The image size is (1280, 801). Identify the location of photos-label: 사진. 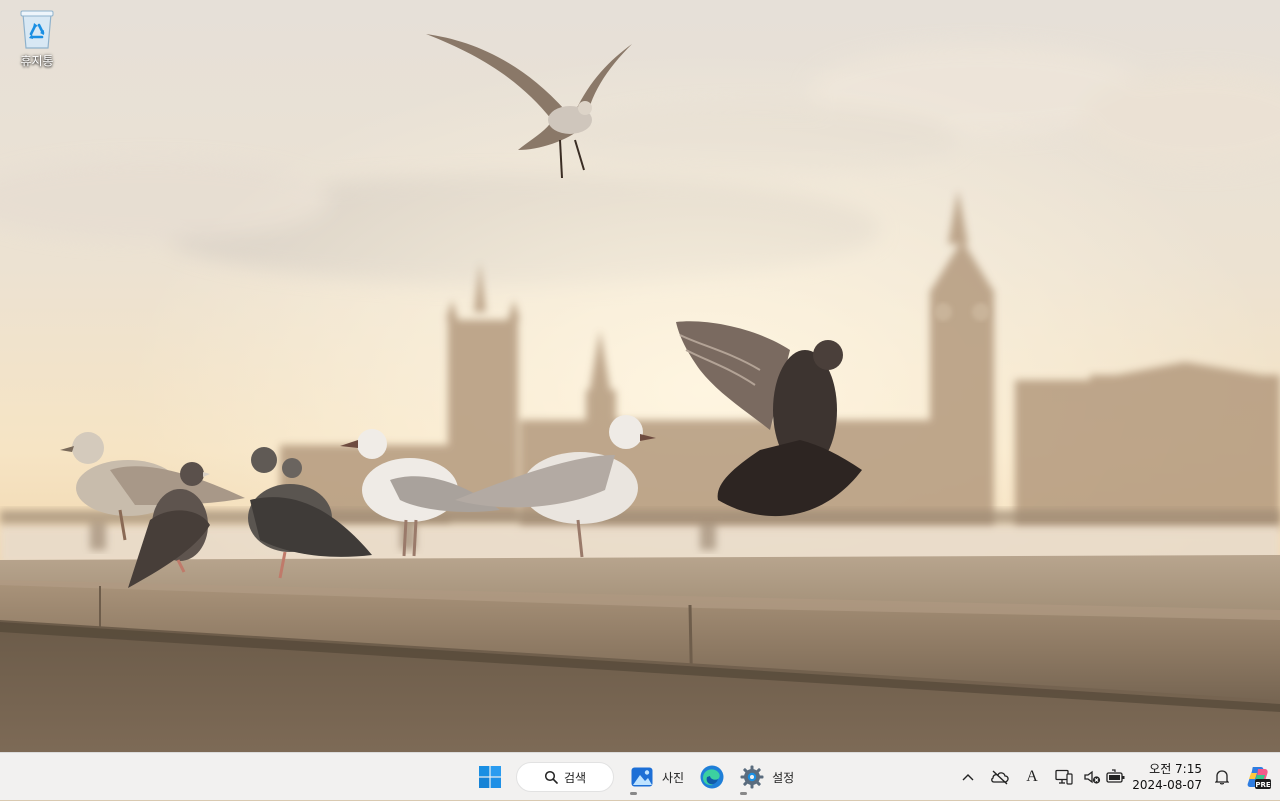
(673, 777).